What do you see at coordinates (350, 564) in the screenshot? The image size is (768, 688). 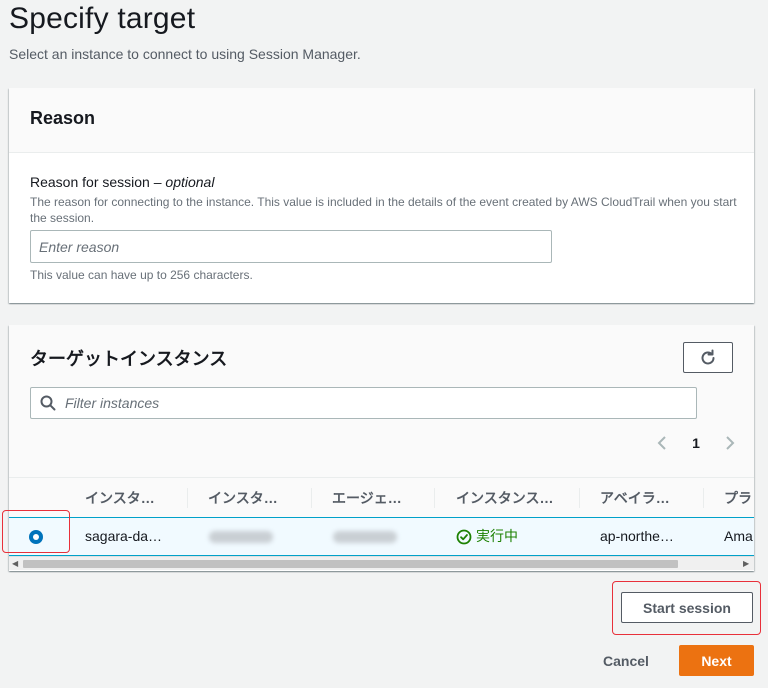 I see `scrollbar-thumb` at bounding box center [350, 564].